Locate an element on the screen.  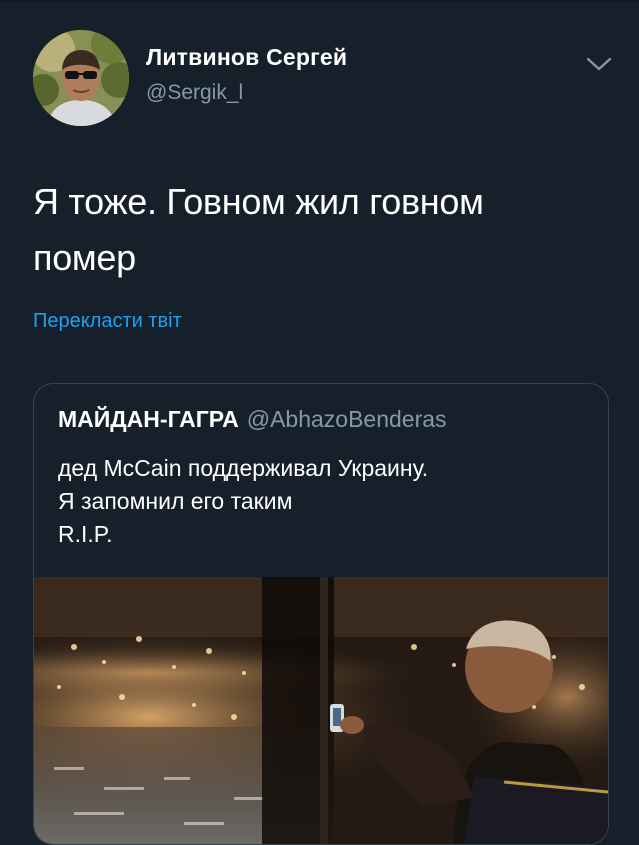
quoted-tweet-header: МАЙДАН-ГАГРА @AbhazoBenderas is located at coordinates (252, 419).